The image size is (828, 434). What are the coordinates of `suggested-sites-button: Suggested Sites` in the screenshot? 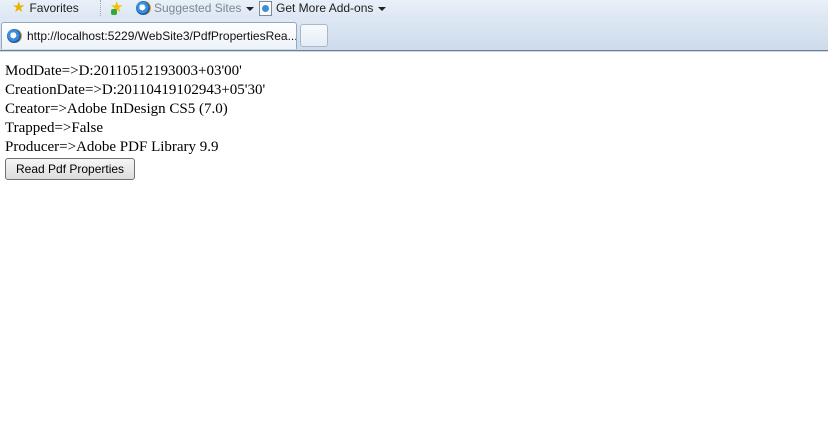 It's located at (195, 8).